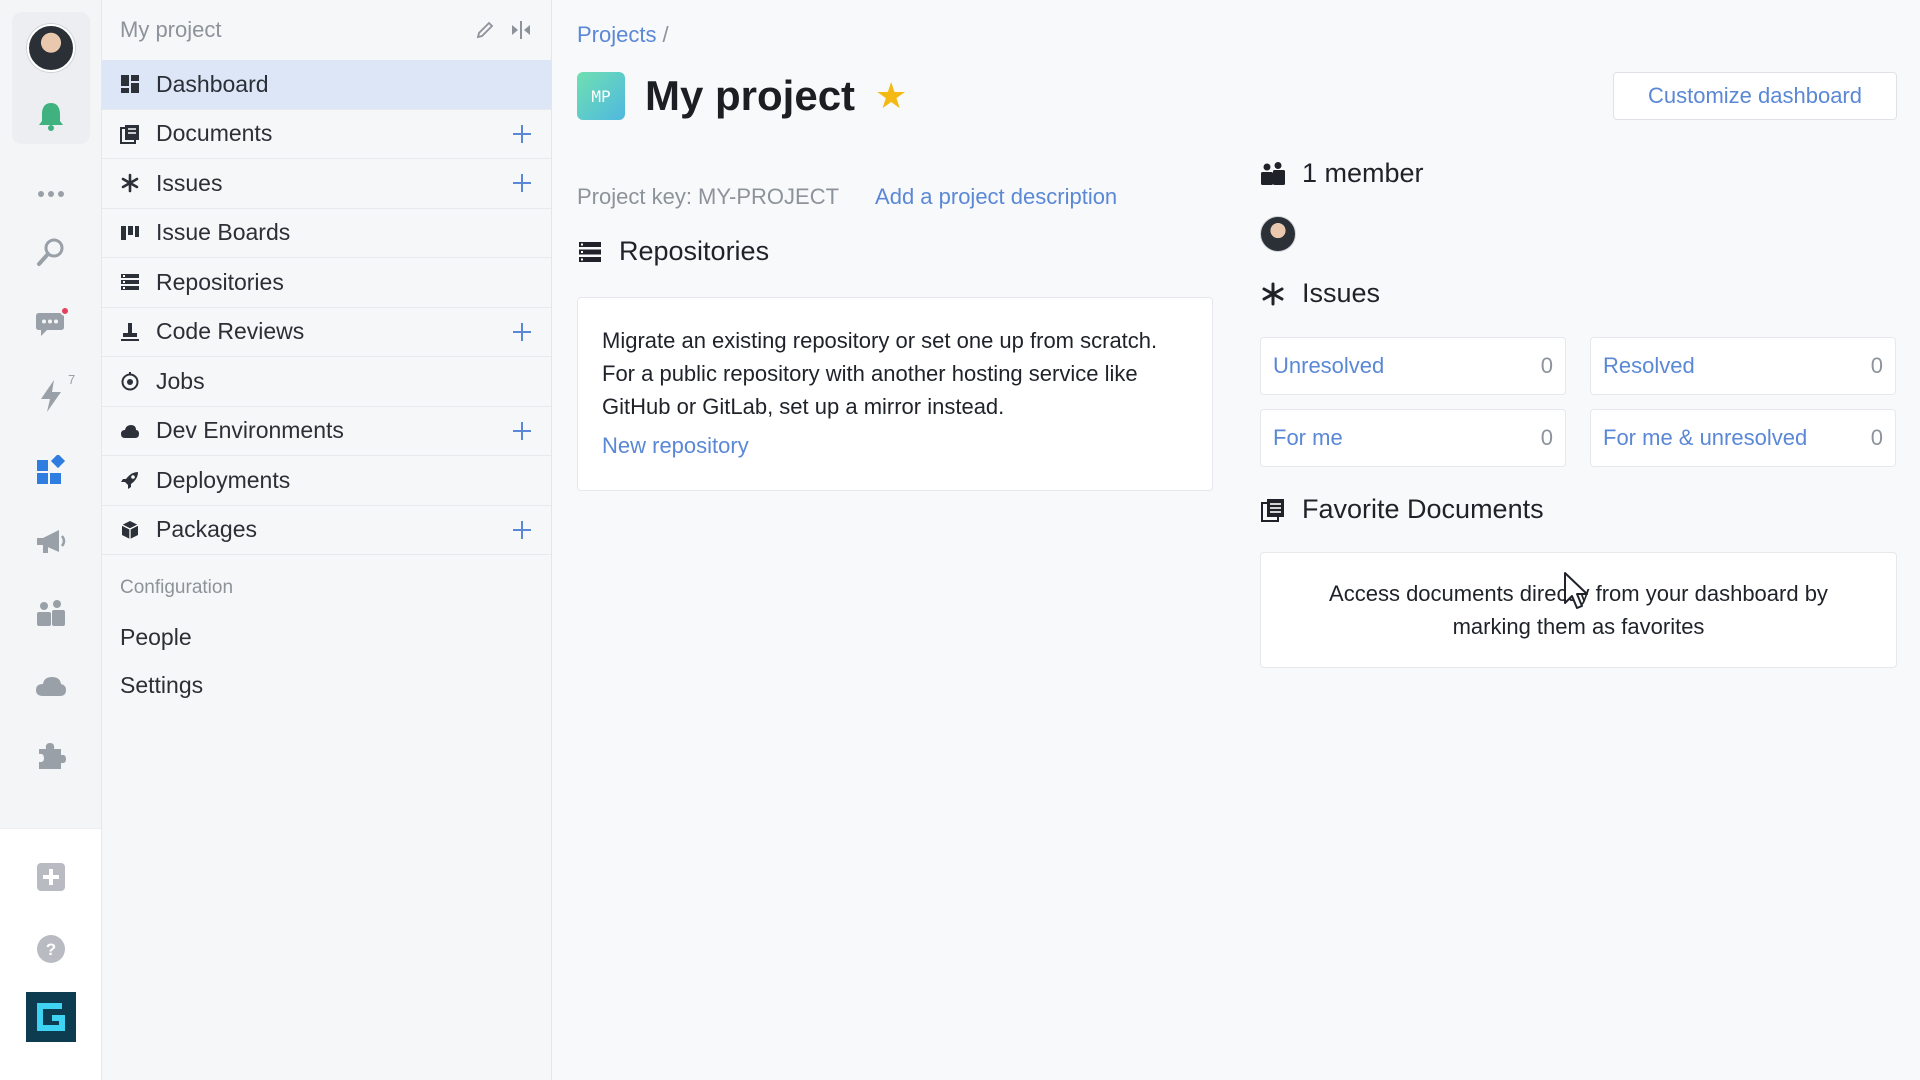 The width and height of the screenshot is (1920, 1080). What do you see at coordinates (1705, 437) in the screenshot?
I see `stat-label: For me & unresolved` at bounding box center [1705, 437].